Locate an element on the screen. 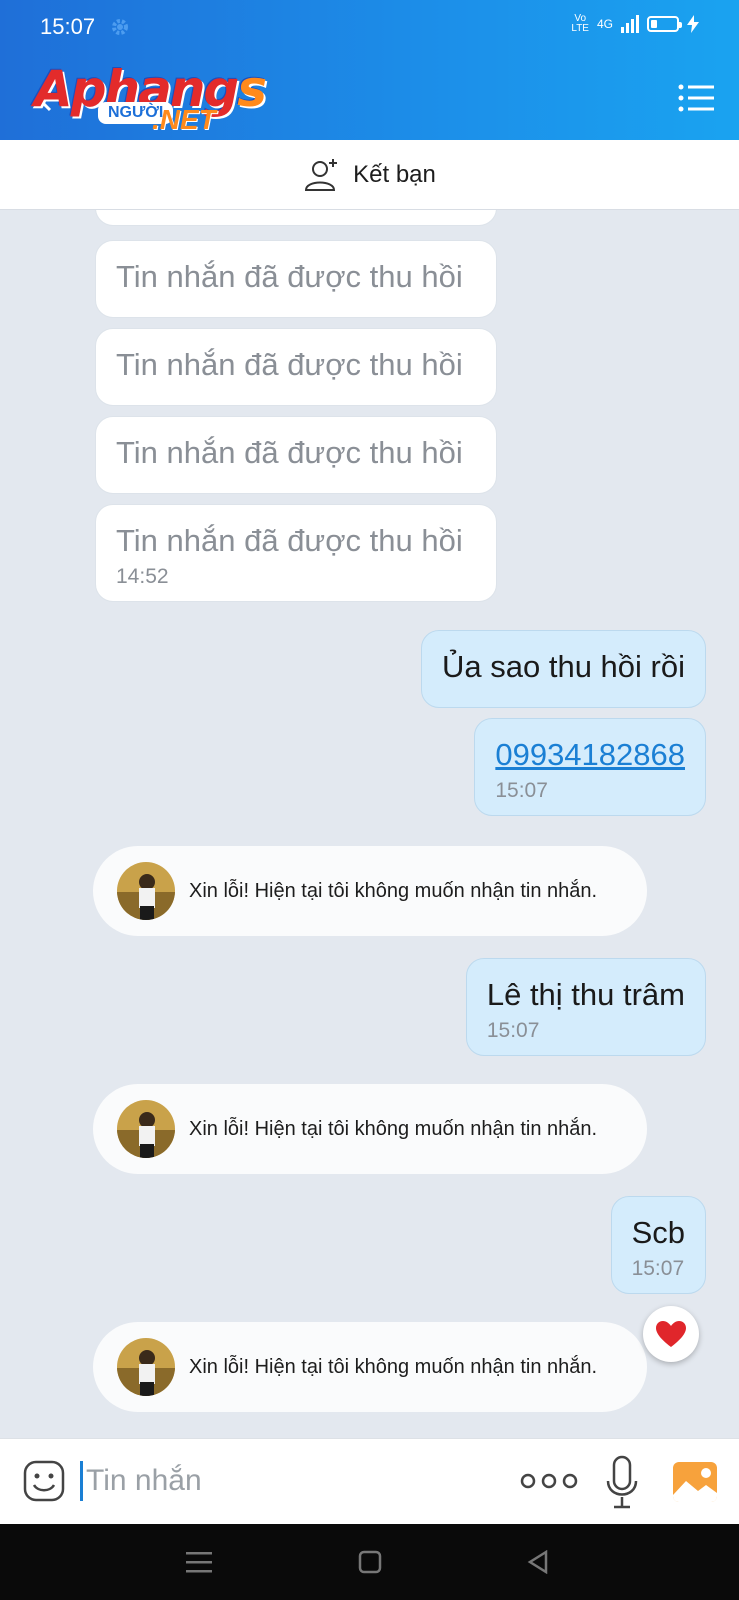  system-nav-bar is located at coordinates (369, 1562).